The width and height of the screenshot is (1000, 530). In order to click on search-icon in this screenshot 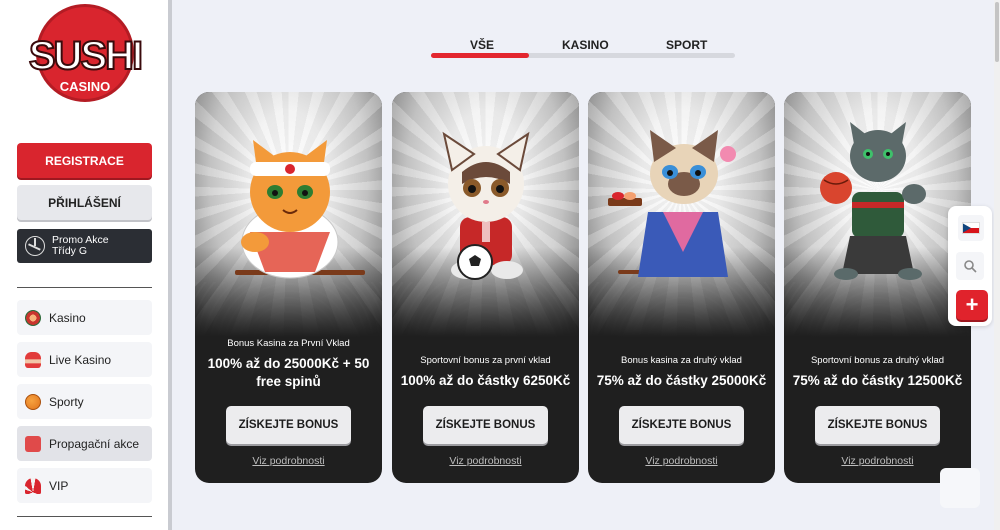, I will do `click(970, 266)`.